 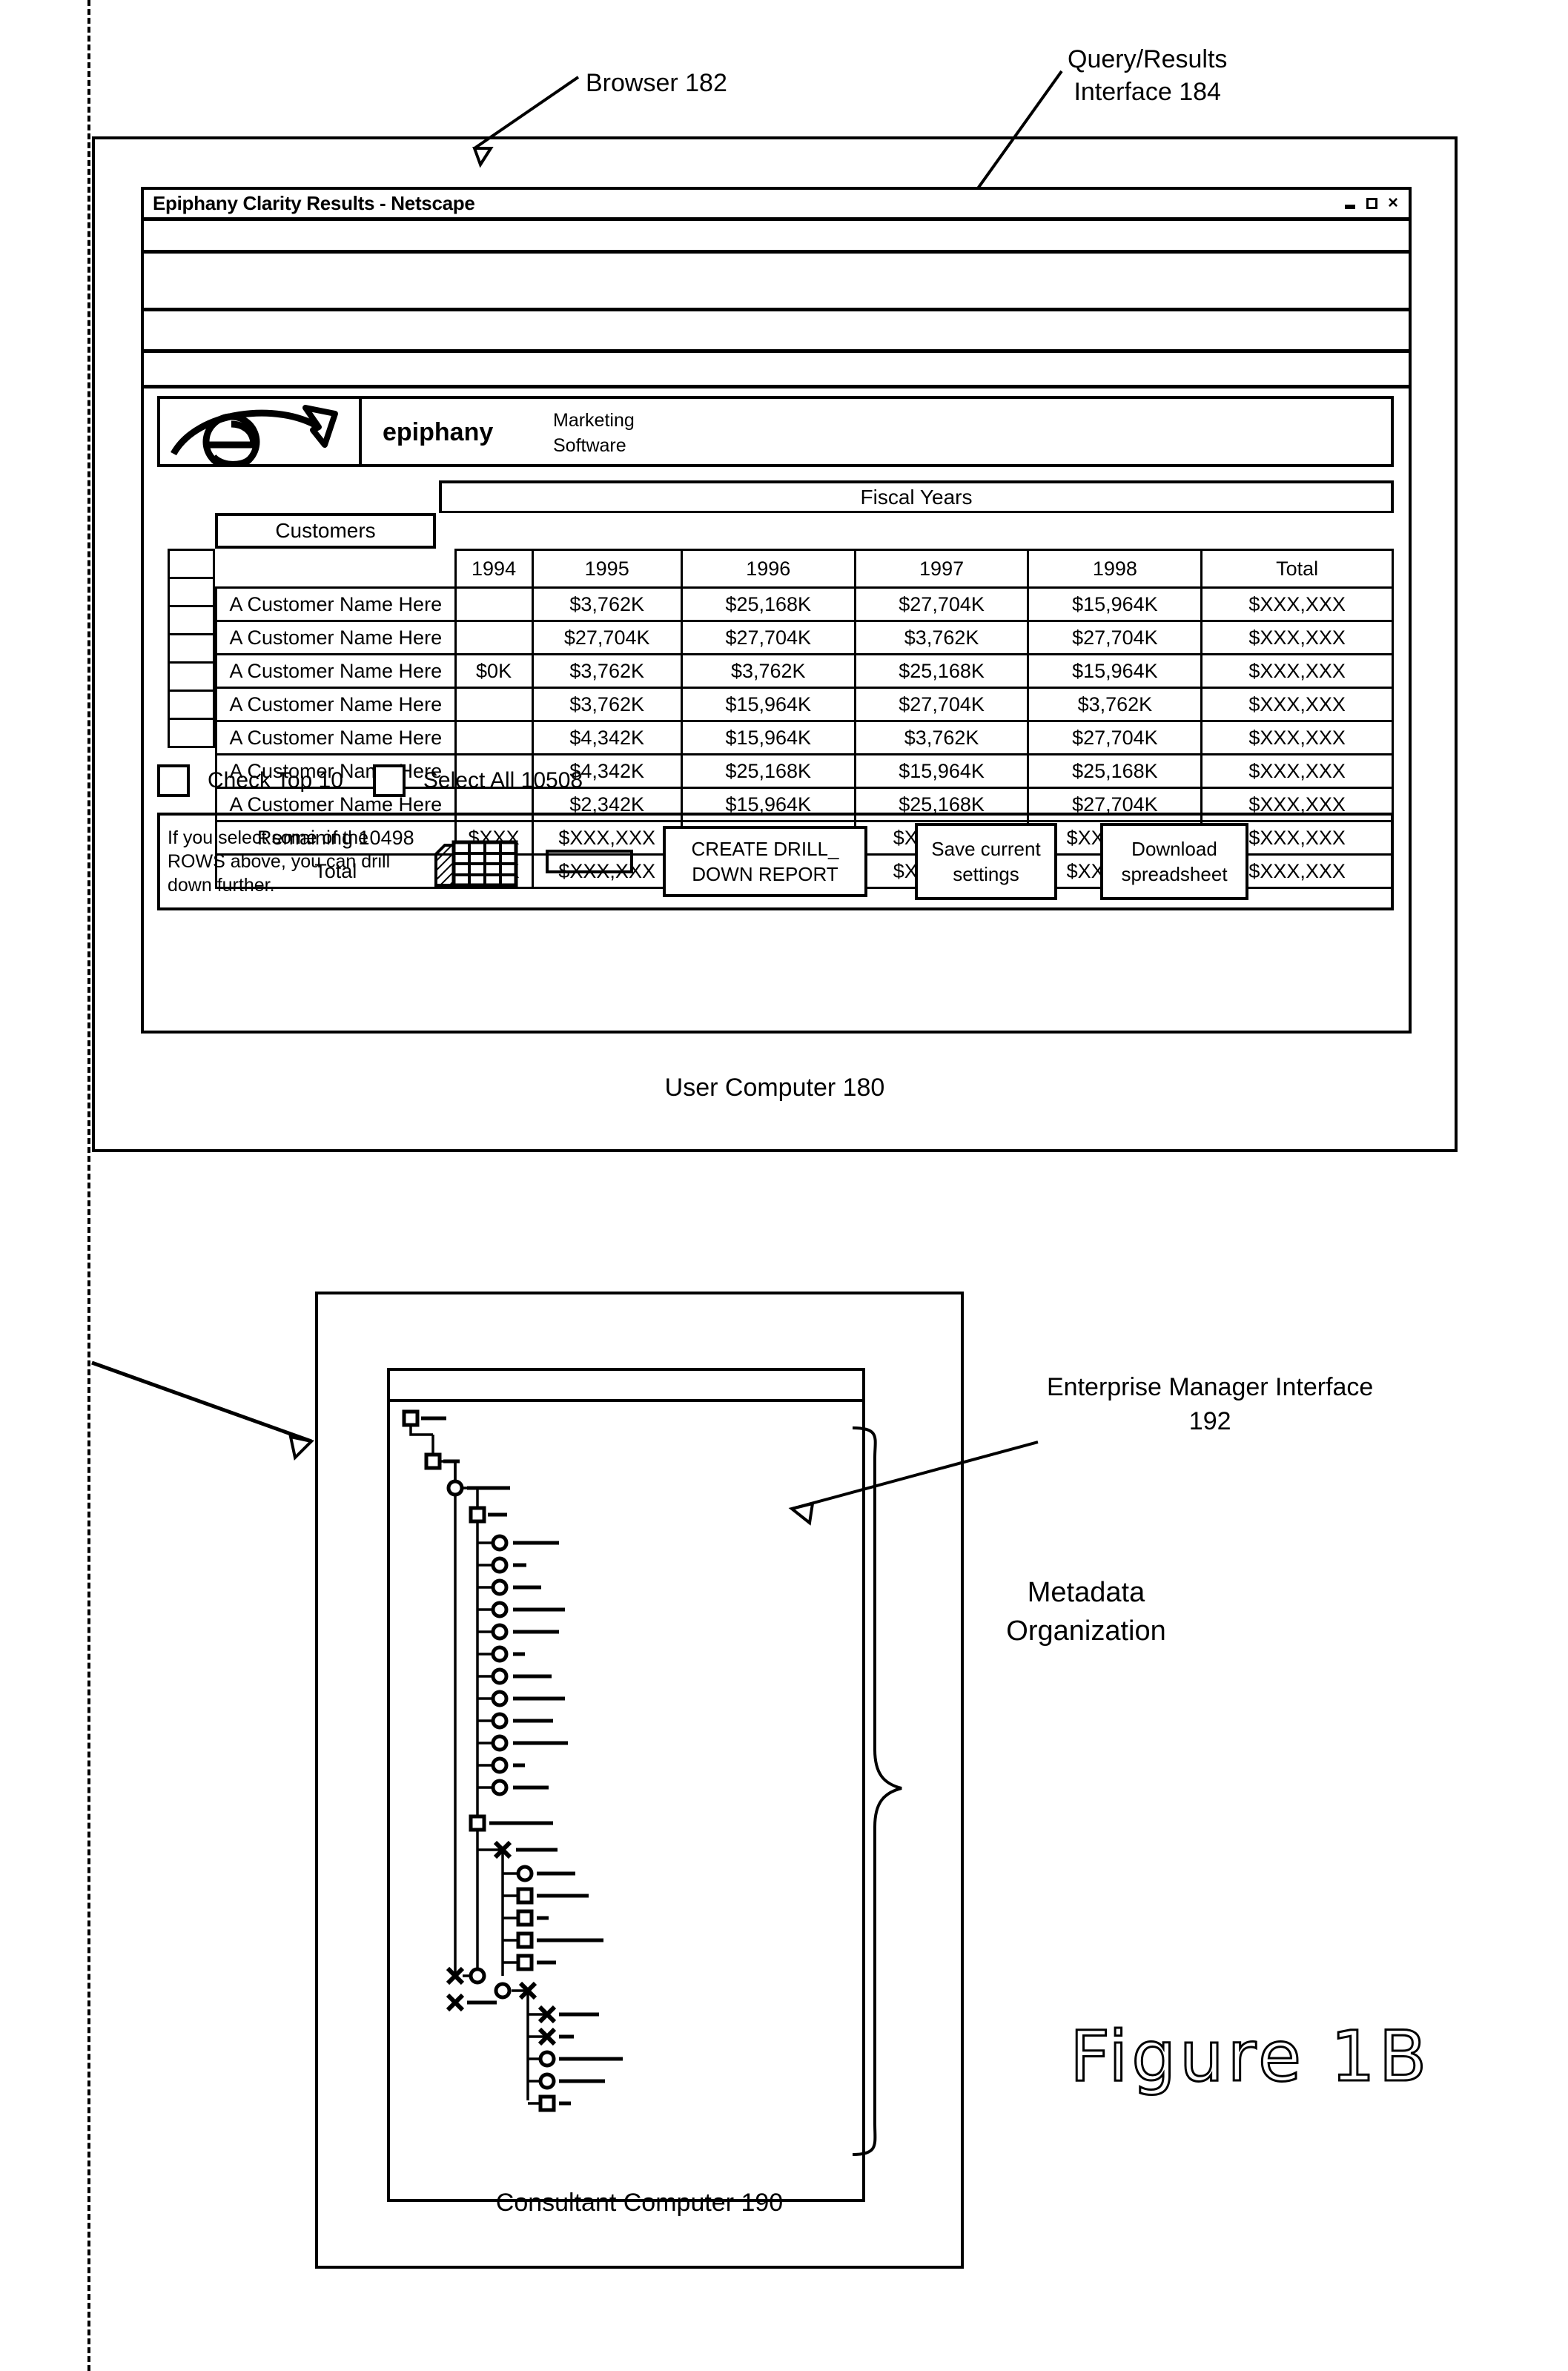 What do you see at coordinates (1086, 1631) in the screenshot?
I see `metadata-line2: Organization` at bounding box center [1086, 1631].